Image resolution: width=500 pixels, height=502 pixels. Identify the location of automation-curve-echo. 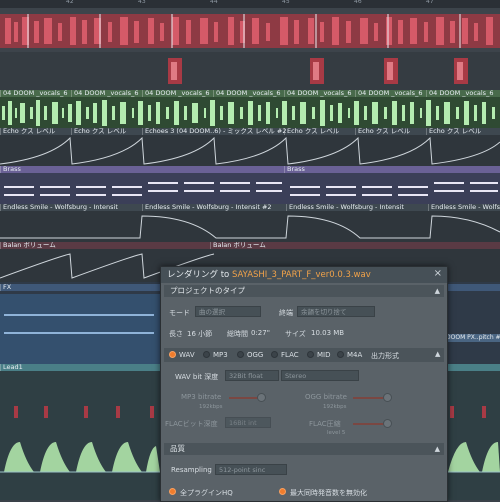
(250, 150).